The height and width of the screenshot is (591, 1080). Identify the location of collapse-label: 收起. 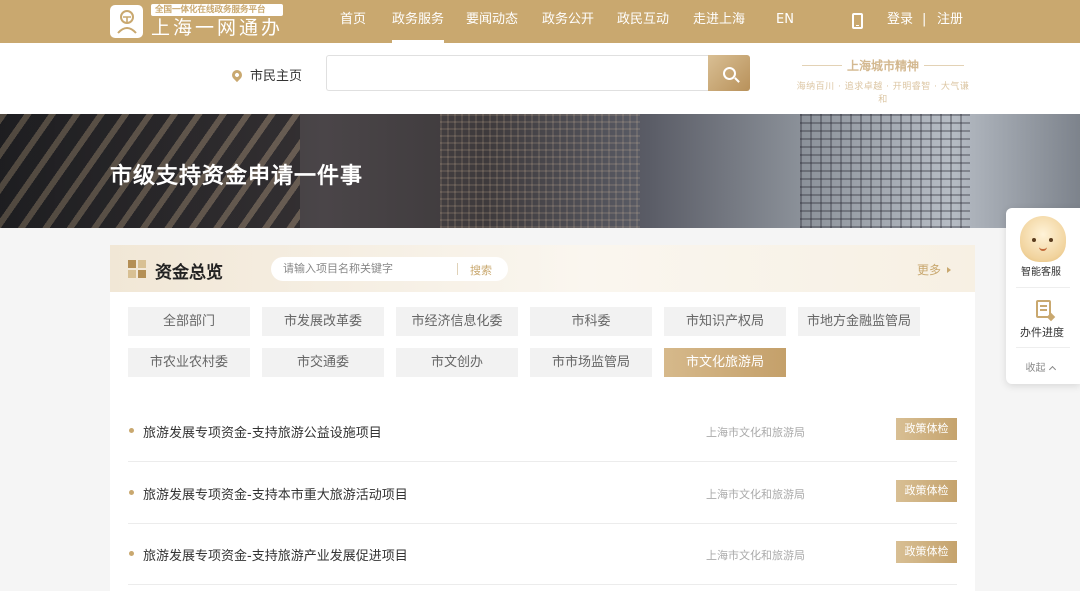
(1035, 368).